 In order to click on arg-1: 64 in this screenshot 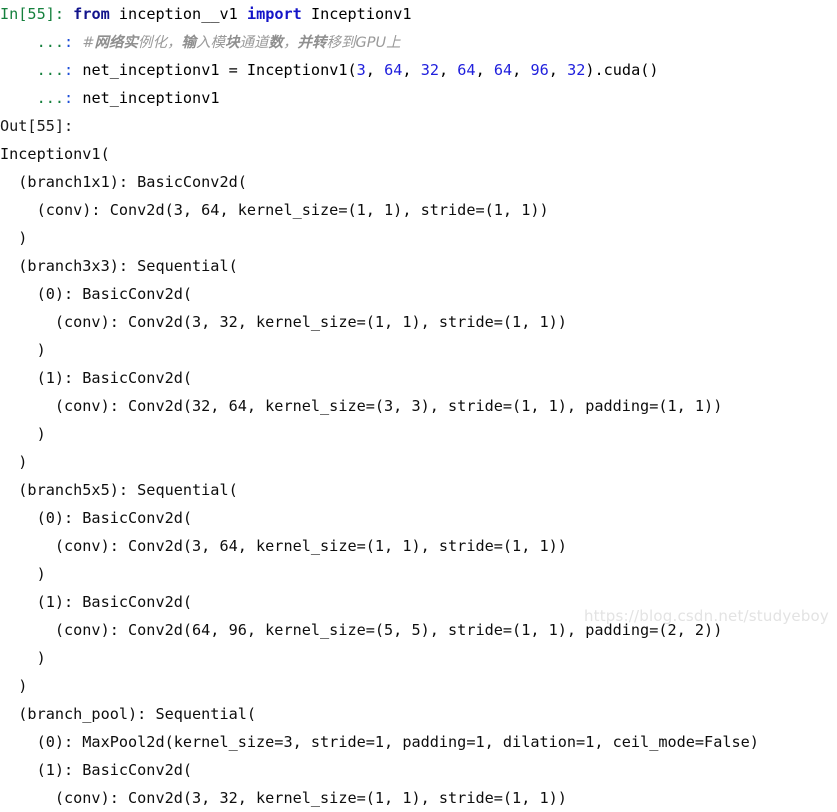, I will do `click(393, 70)`.